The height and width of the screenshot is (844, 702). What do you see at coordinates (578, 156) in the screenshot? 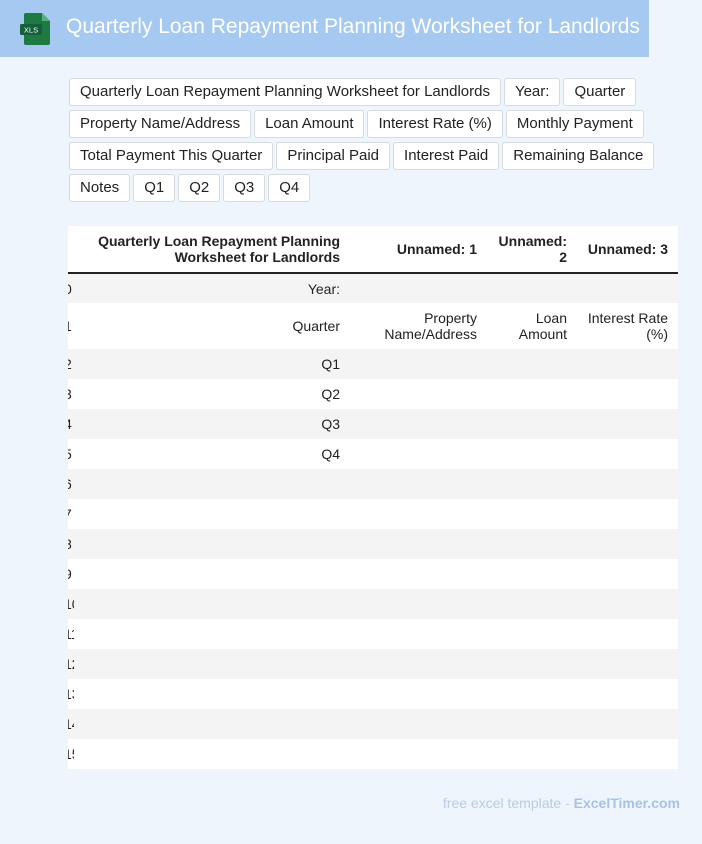
I see `keyword-tag: Remaining Balance` at bounding box center [578, 156].